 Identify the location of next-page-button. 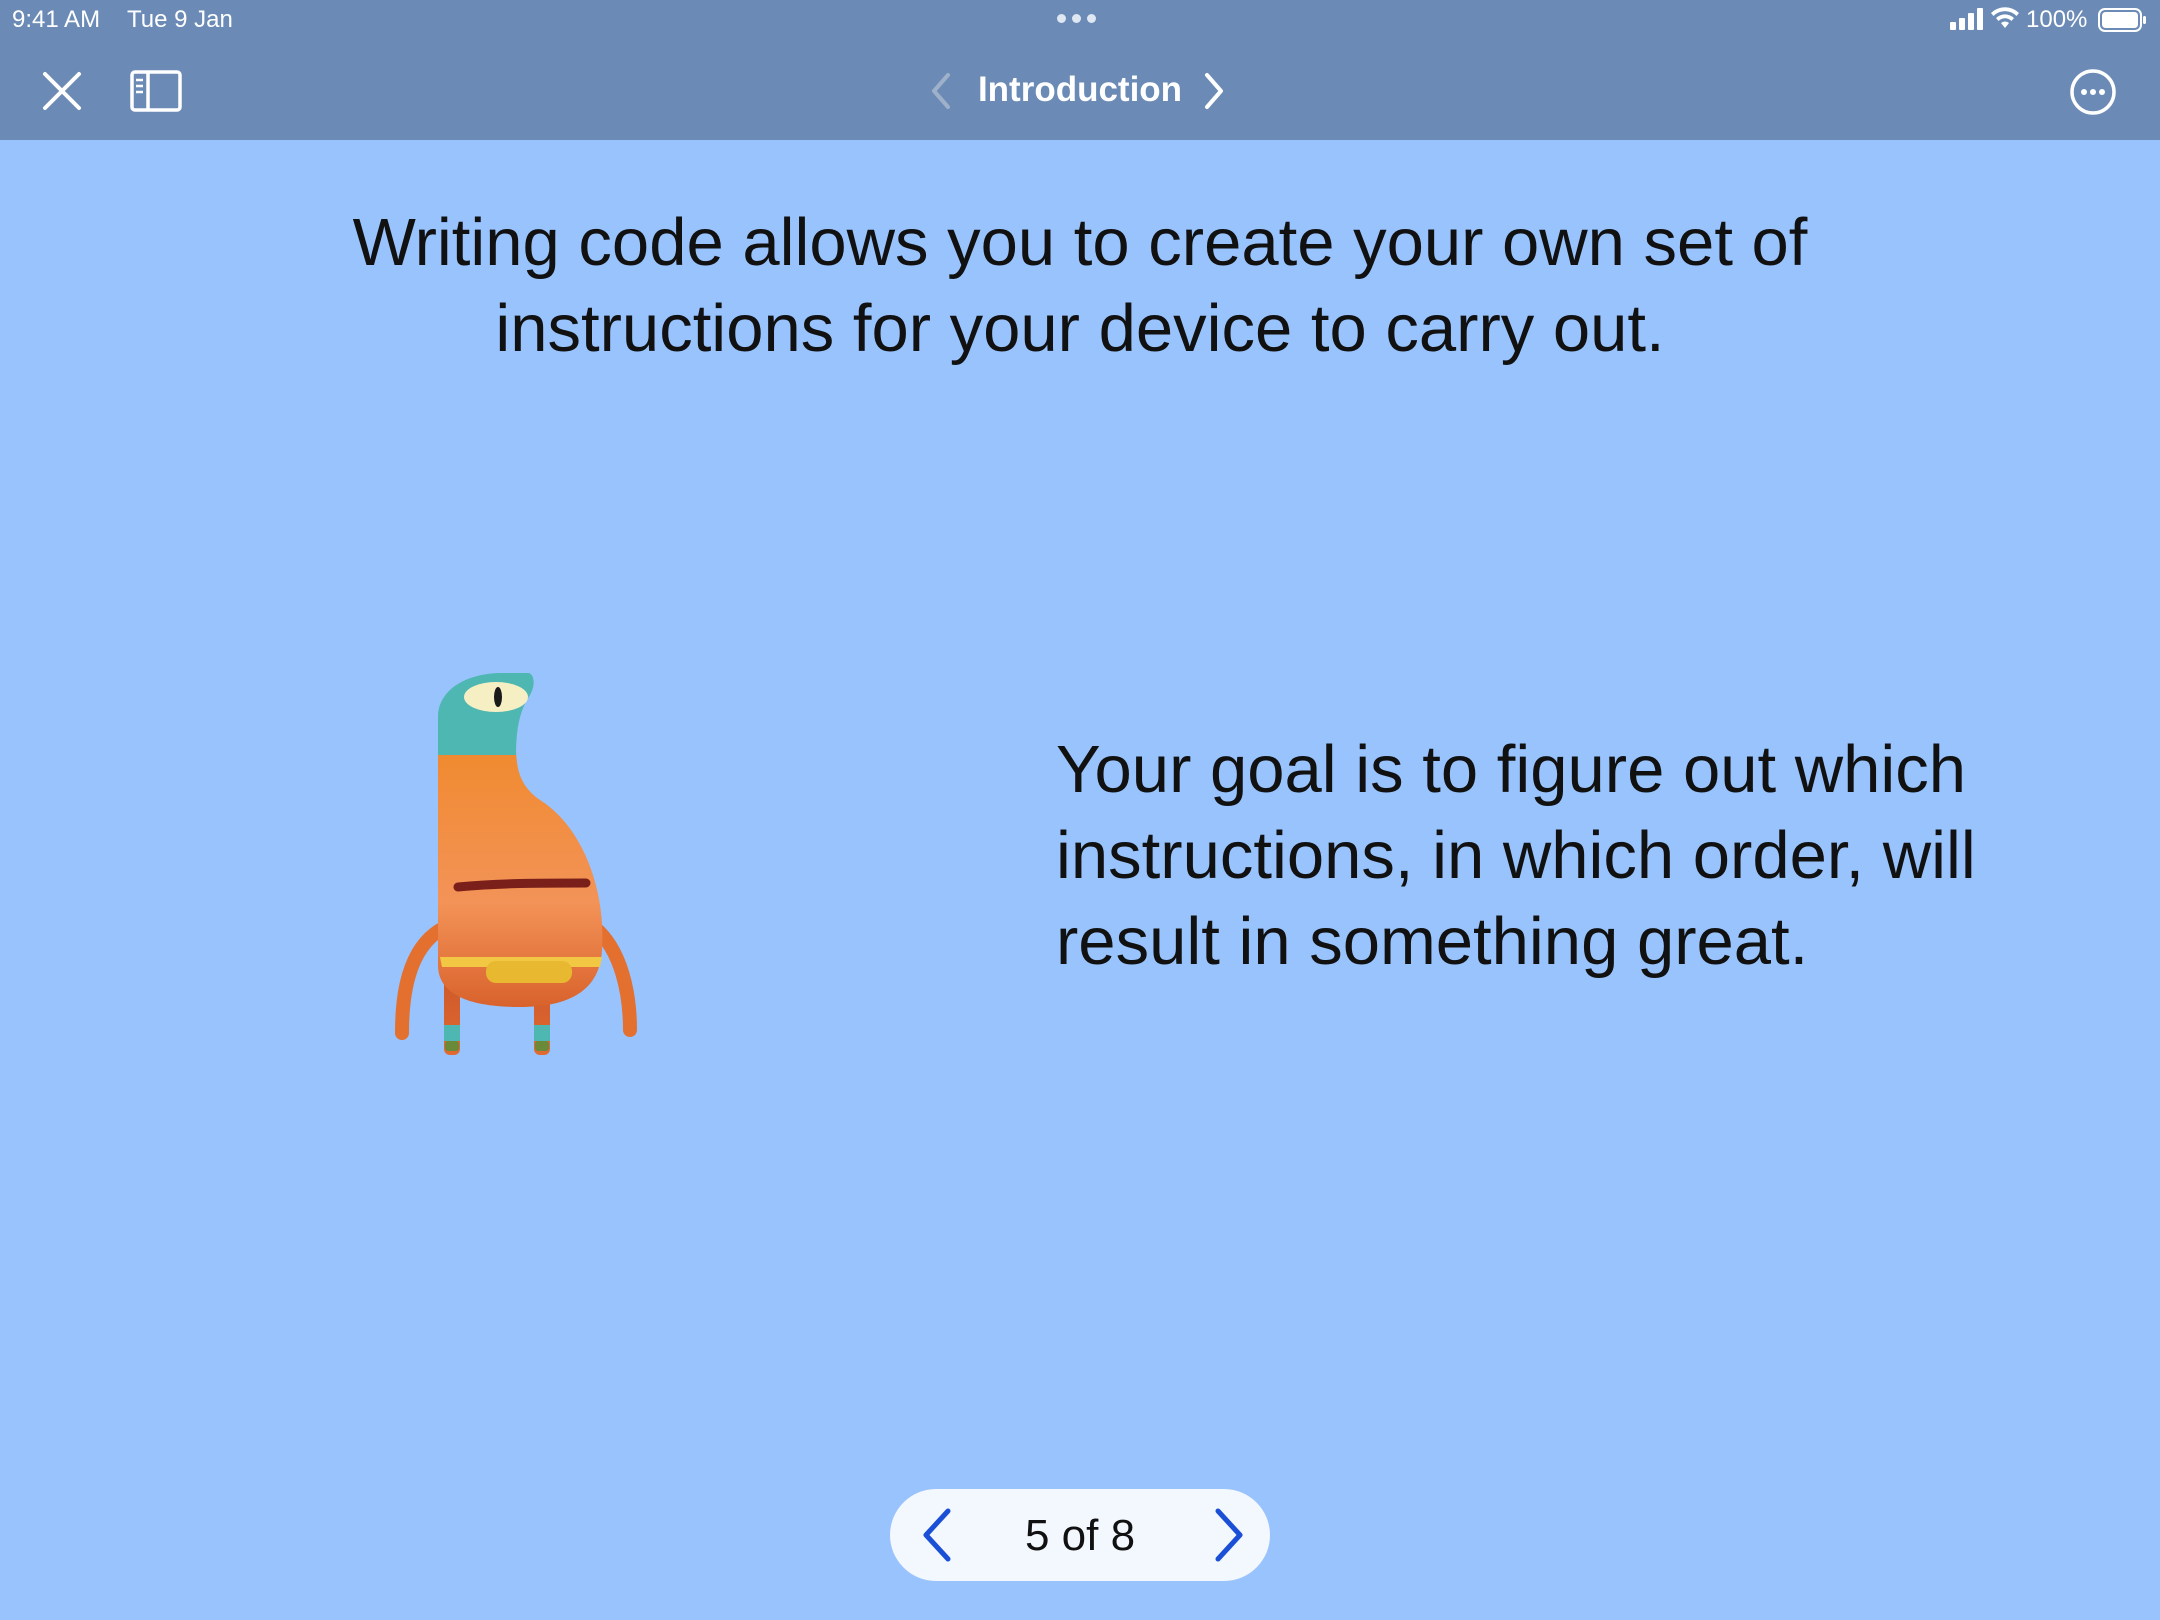
(1228, 1535).